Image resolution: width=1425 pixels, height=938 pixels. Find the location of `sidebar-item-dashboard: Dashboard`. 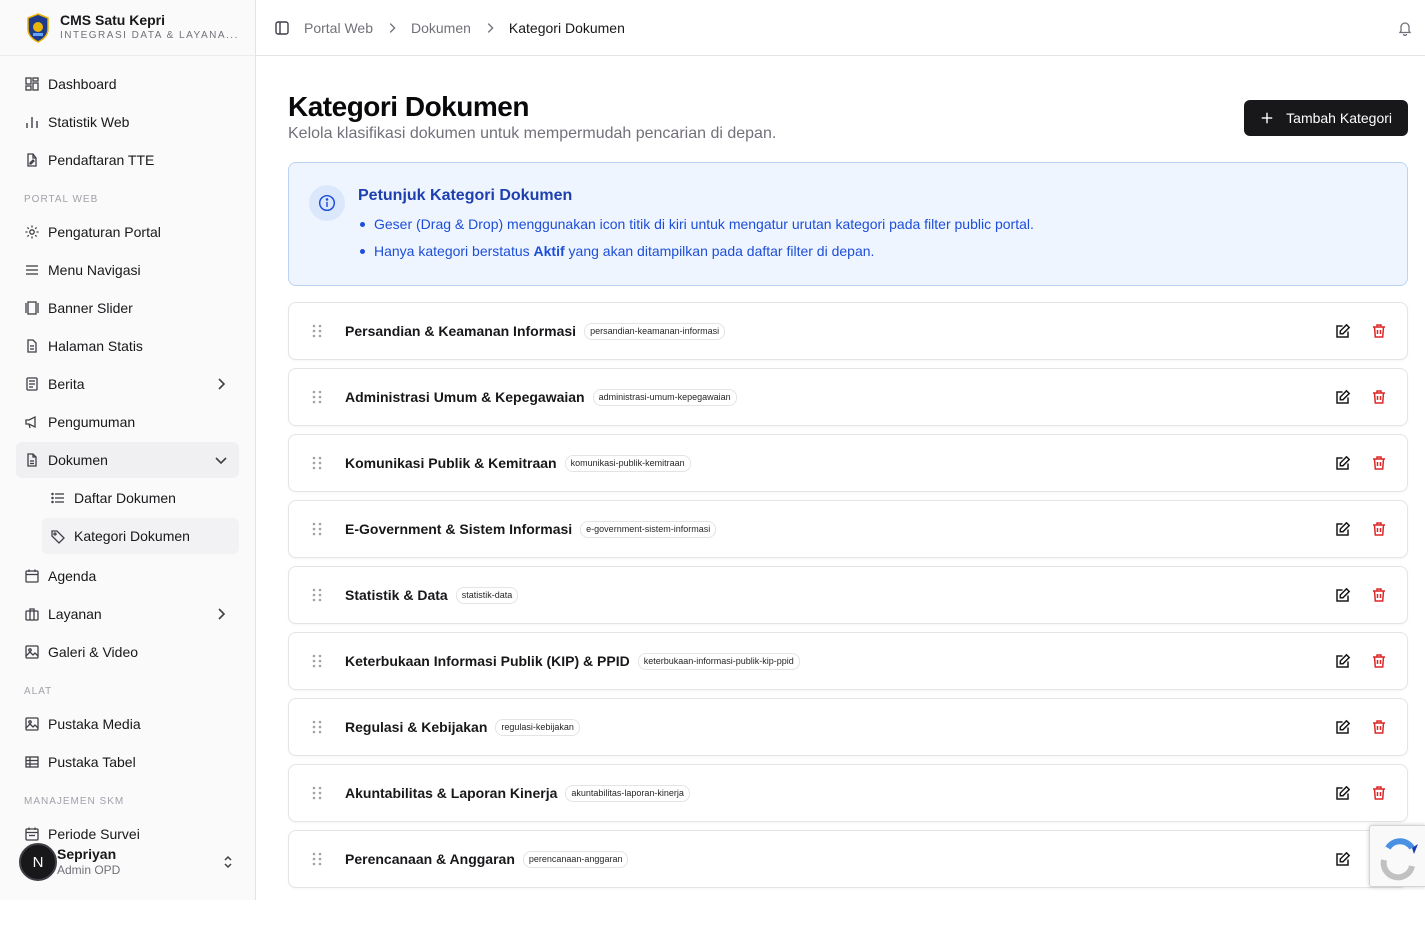

sidebar-item-dashboard: Dashboard is located at coordinates (127, 84).